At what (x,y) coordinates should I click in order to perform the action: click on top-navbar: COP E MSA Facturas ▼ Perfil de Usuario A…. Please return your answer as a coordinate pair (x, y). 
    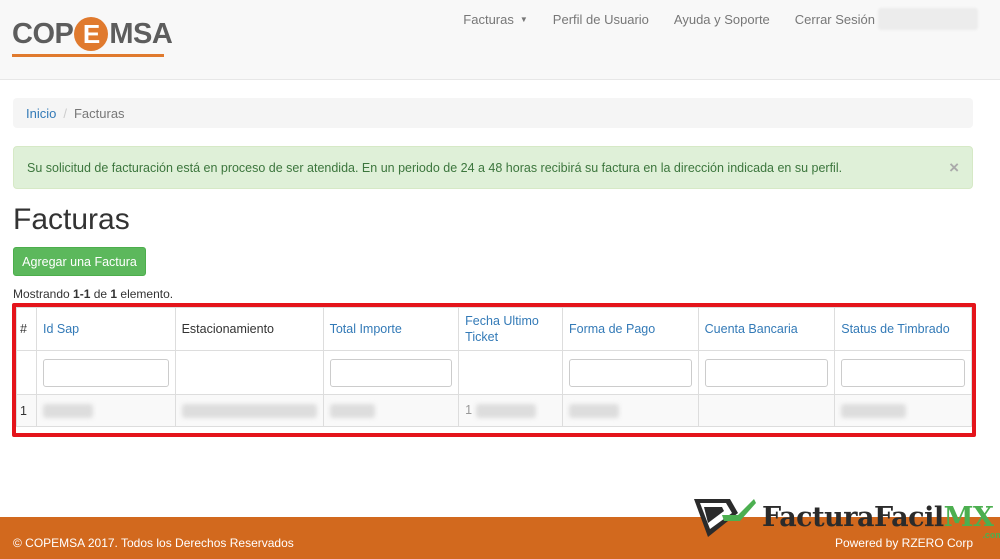
    Looking at the image, I should click on (500, 40).